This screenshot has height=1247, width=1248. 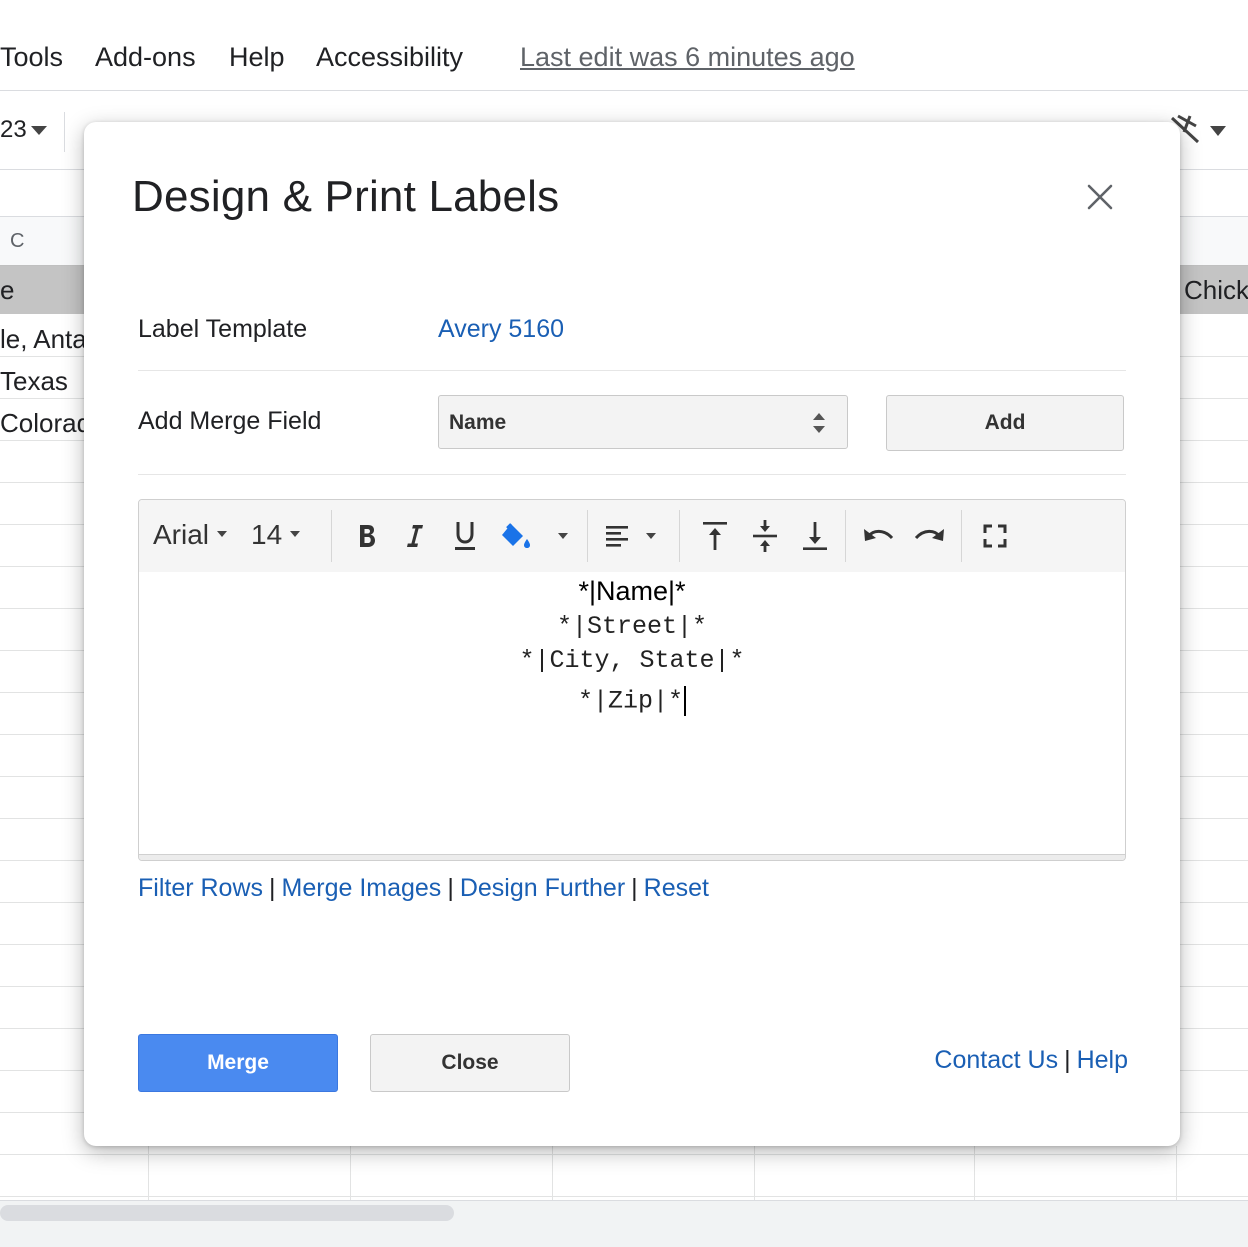 What do you see at coordinates (45, 423) in the screenshot?
I see `cell-city-3: Colorad` at bounding box center [45, 423].